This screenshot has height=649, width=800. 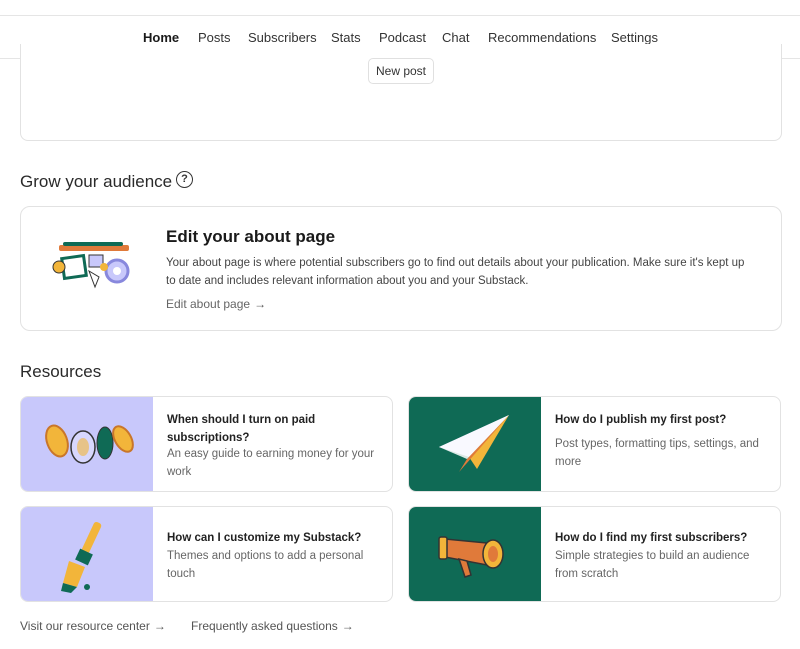 I want to click on grow-audience-title: Grow your audience, so click(x=96, y=181).